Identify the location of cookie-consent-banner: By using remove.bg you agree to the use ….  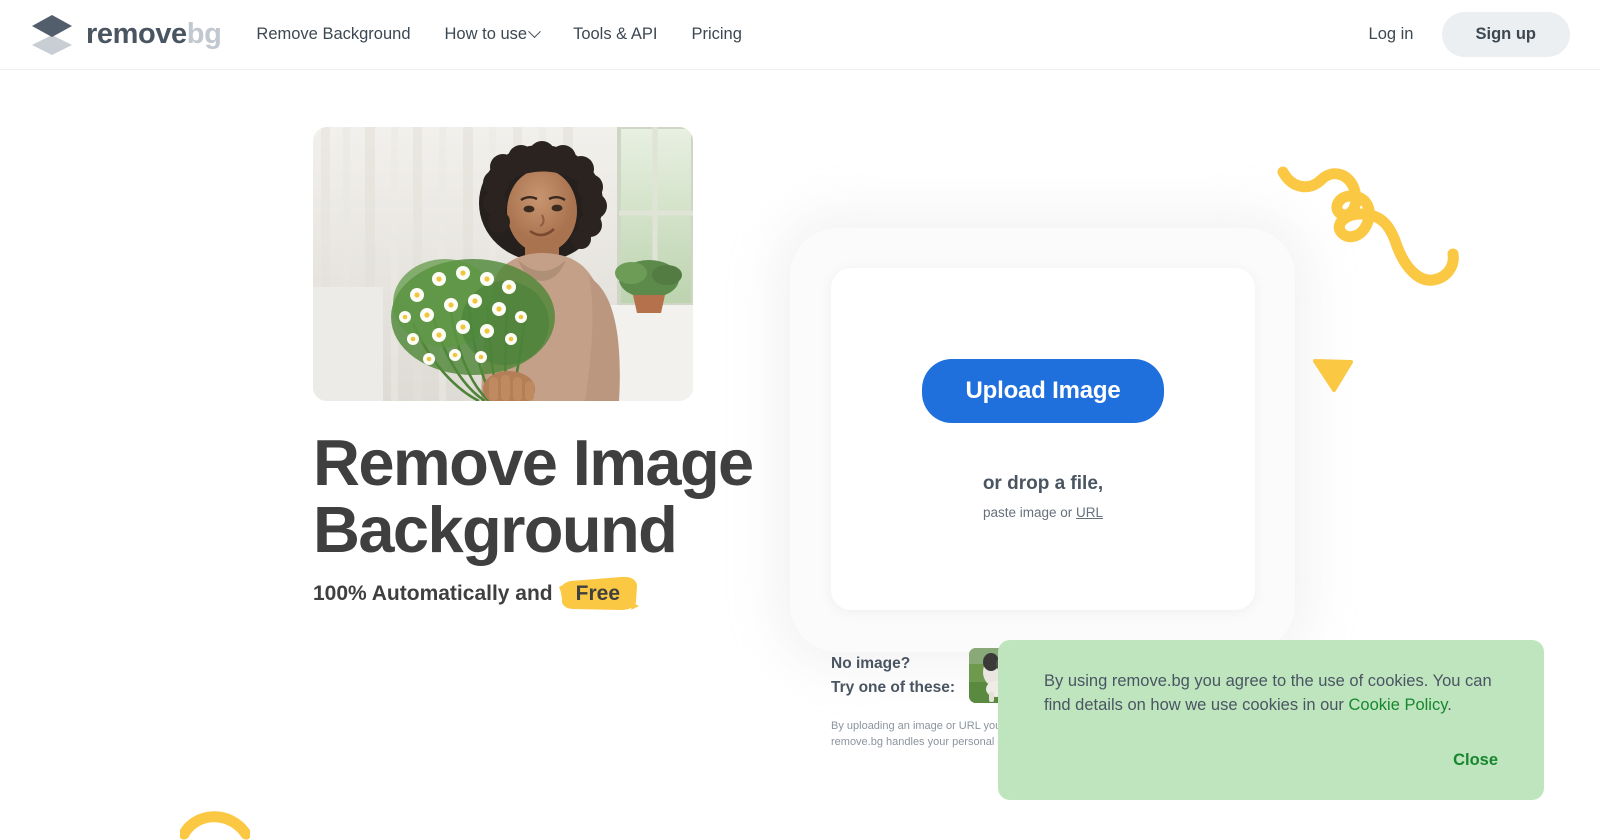
(1271, 720).